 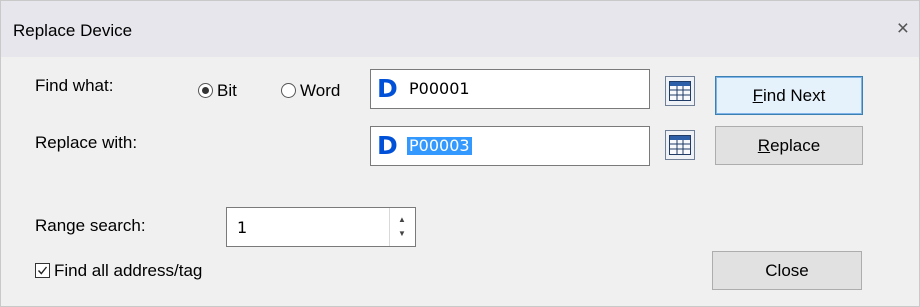 I want to click on replace-button: Replace, so click(x=789, y=145).